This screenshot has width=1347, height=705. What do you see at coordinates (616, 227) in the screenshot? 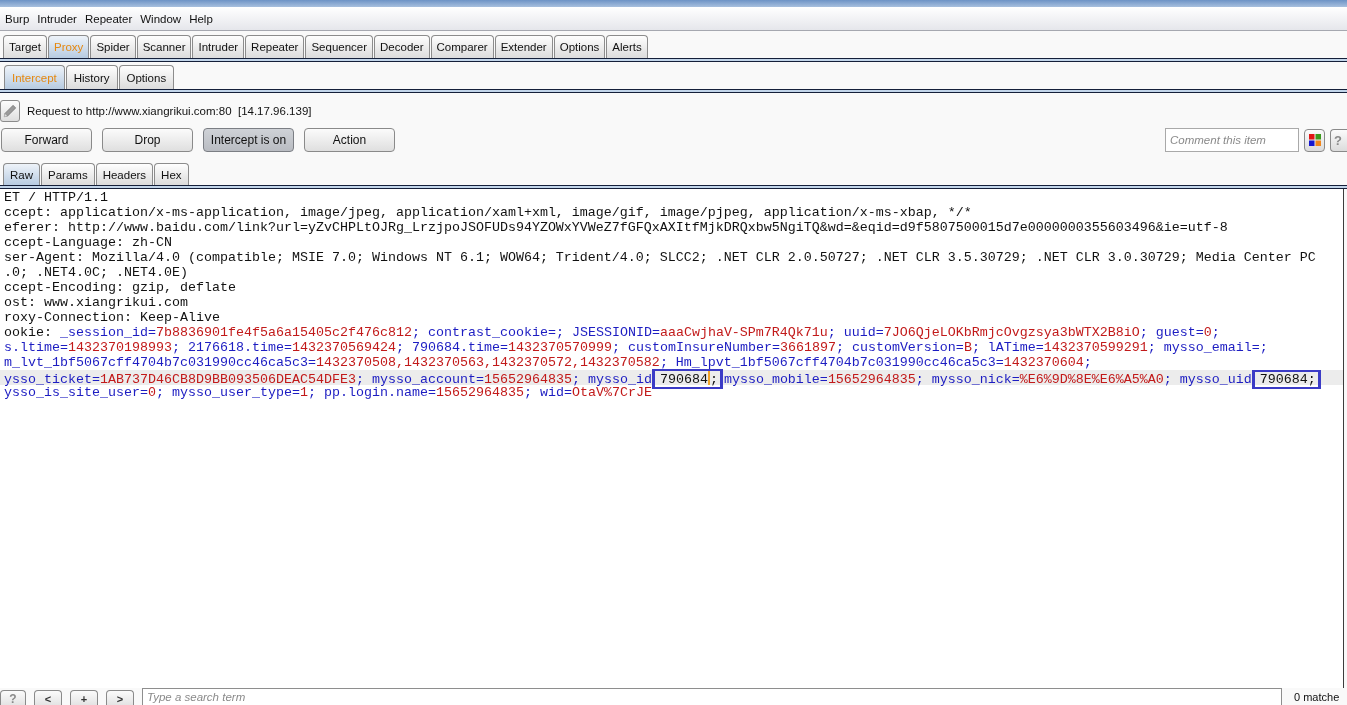
I see `code-text: eferer: http://www.baidu.com/link?url=yZvCHPLtOJRg_LrzjpoJSOFUDs94YZOWxYVWeZ7fGFQxAXItfMjkDRQxbw5NgiTQ&wd=&eqid=d9f5807500015d7e0000000355603496&ie=utf-8` at bounding box center [616, 227].